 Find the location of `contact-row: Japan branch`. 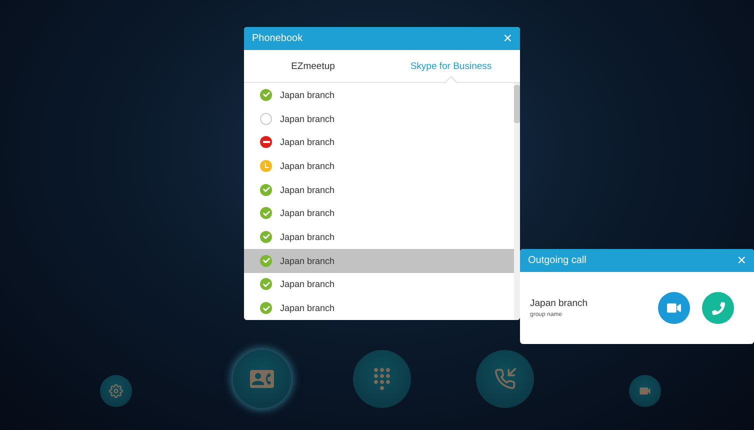

contact-row: Japan branch is located at coordinates (379, 260).